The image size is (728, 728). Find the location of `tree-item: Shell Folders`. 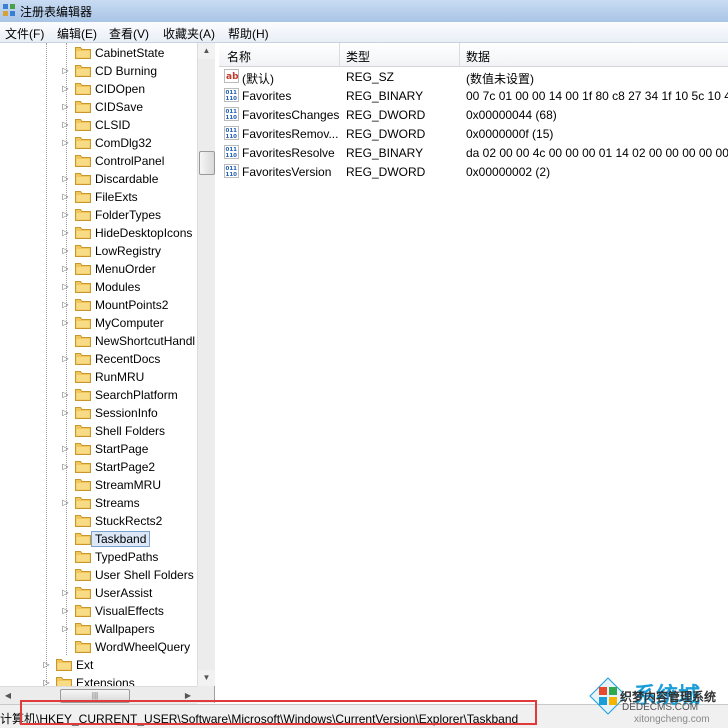

tree-item: Shell Folders is located at coordinates (99, 431).